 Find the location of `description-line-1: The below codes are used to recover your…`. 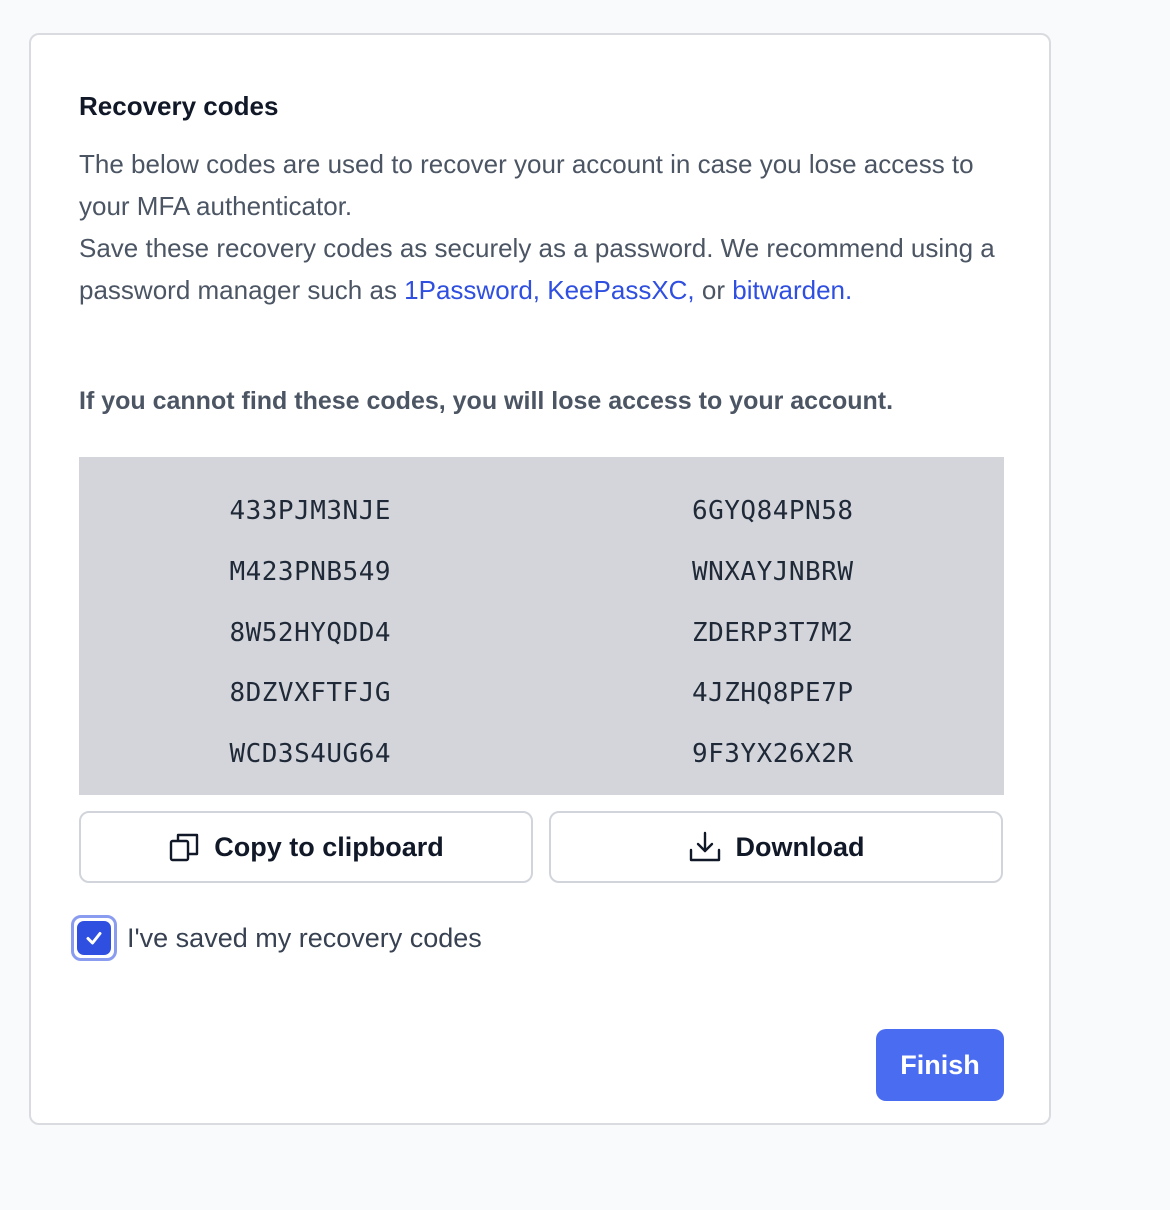

description-line-1: The below codes are used to recover your… is located at coordinates (526, 185).